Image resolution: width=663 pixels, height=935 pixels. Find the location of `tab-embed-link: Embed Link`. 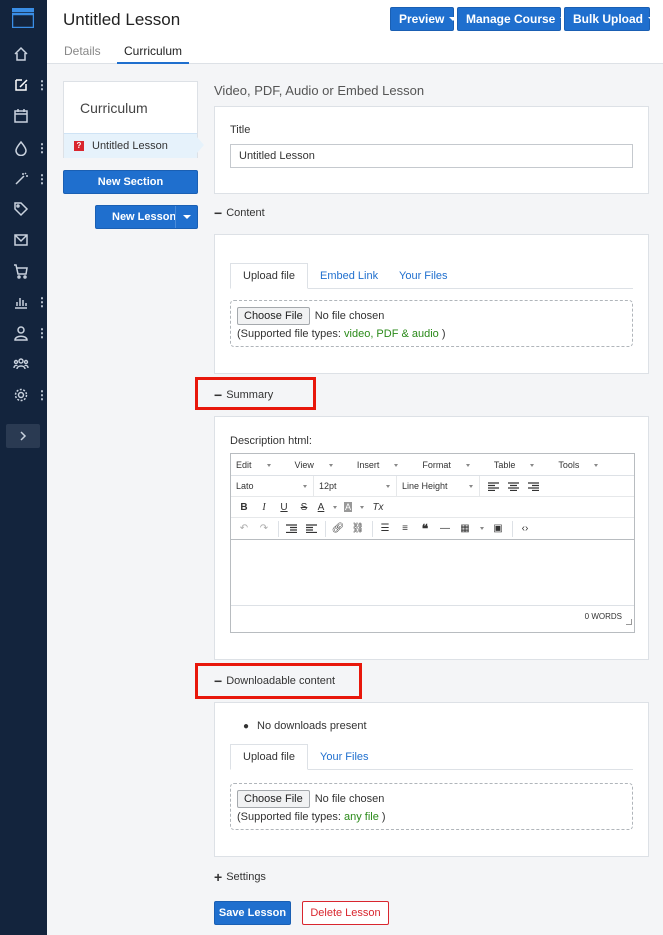

tab-embed-link: Embed Link is located at coordinates (349, 276).